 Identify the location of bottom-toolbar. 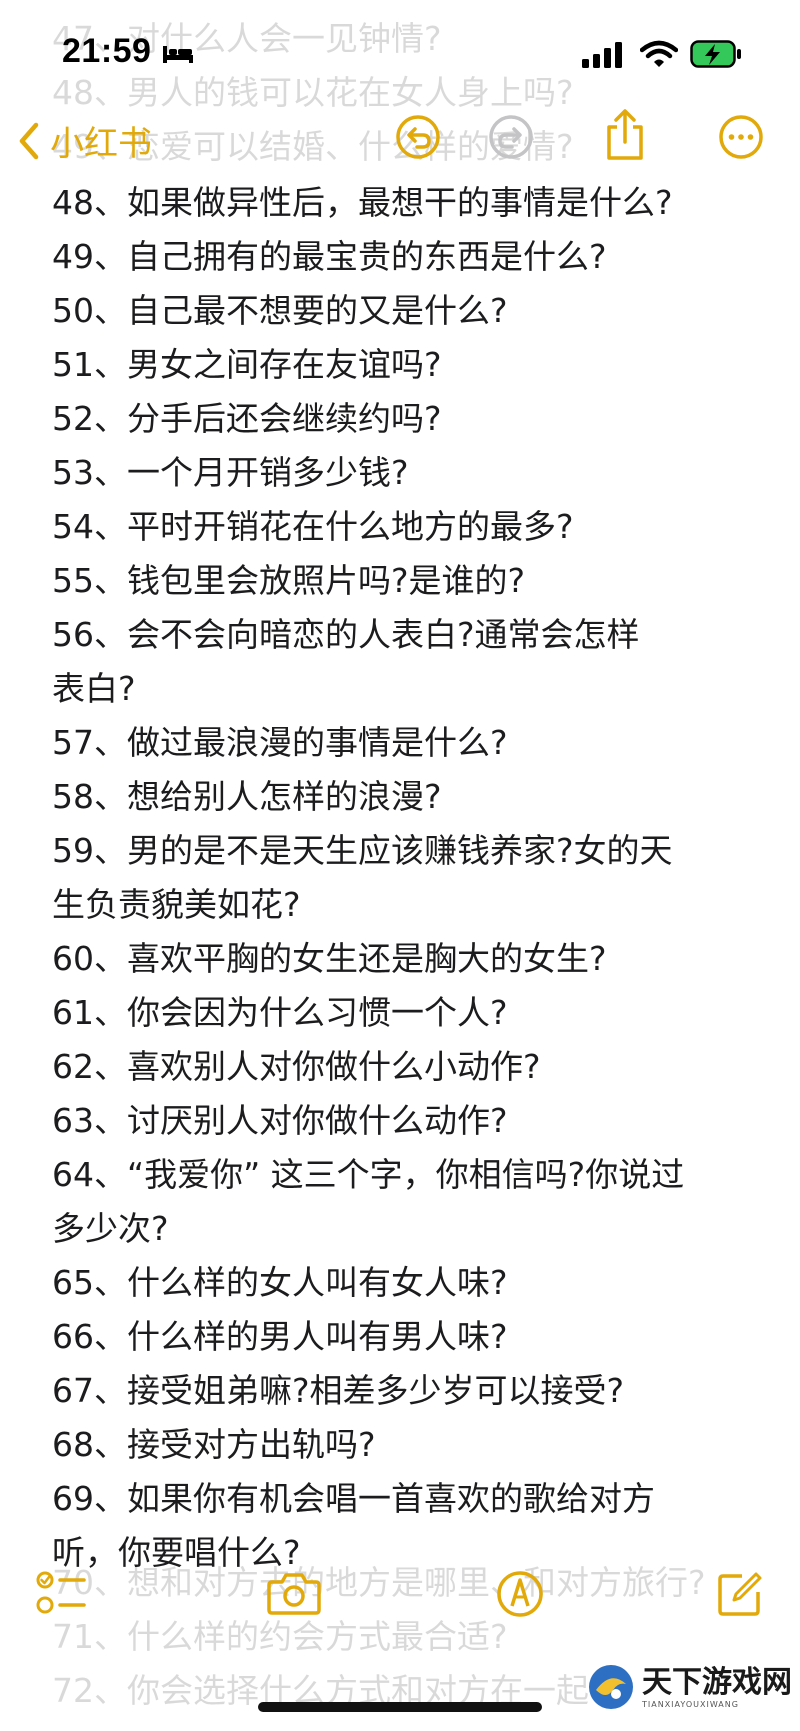
(400, 1605).